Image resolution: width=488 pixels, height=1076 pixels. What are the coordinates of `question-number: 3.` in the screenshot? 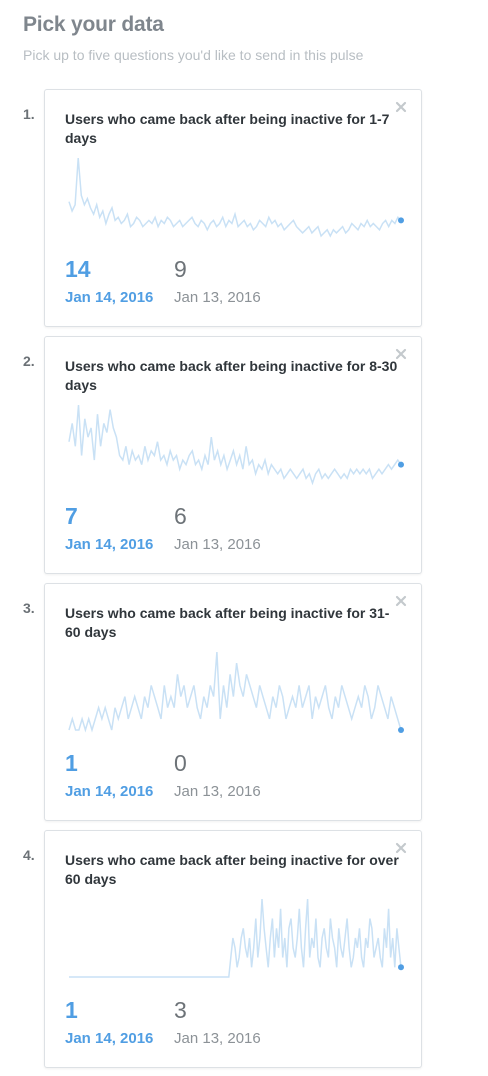 It's located at (29, 608).